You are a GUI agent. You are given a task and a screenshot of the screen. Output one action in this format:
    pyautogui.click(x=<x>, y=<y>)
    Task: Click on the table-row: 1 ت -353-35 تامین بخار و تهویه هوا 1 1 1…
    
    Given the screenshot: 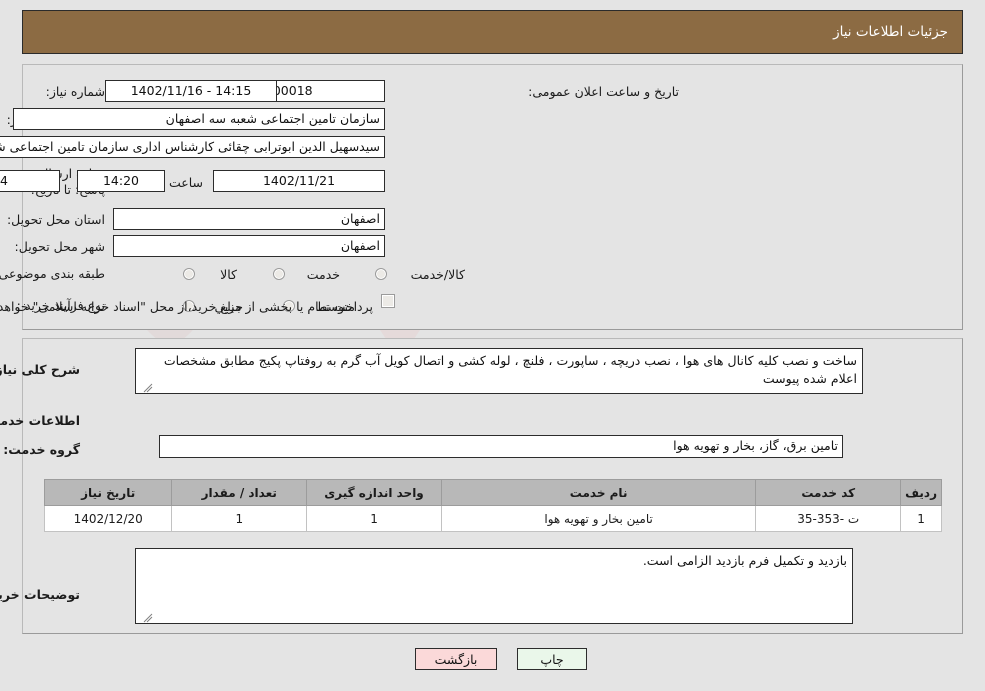 What is the action you would take?
    pyautogui.click(x=492, y=518)
    